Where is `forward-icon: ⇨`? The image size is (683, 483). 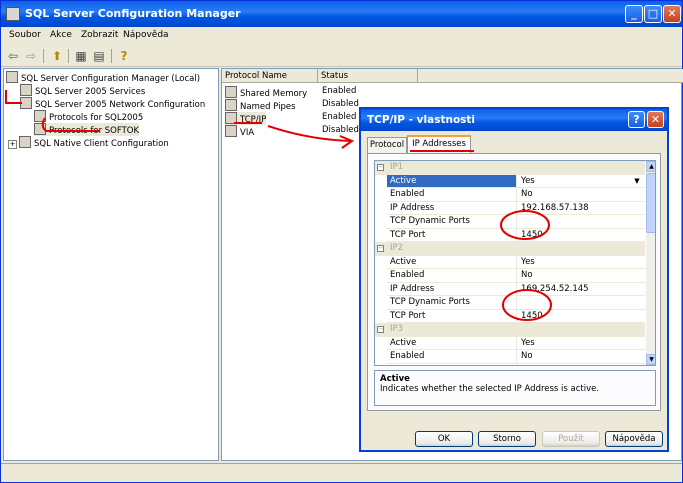
forward-icon: ⇨ is located at coordinates (31, 56).